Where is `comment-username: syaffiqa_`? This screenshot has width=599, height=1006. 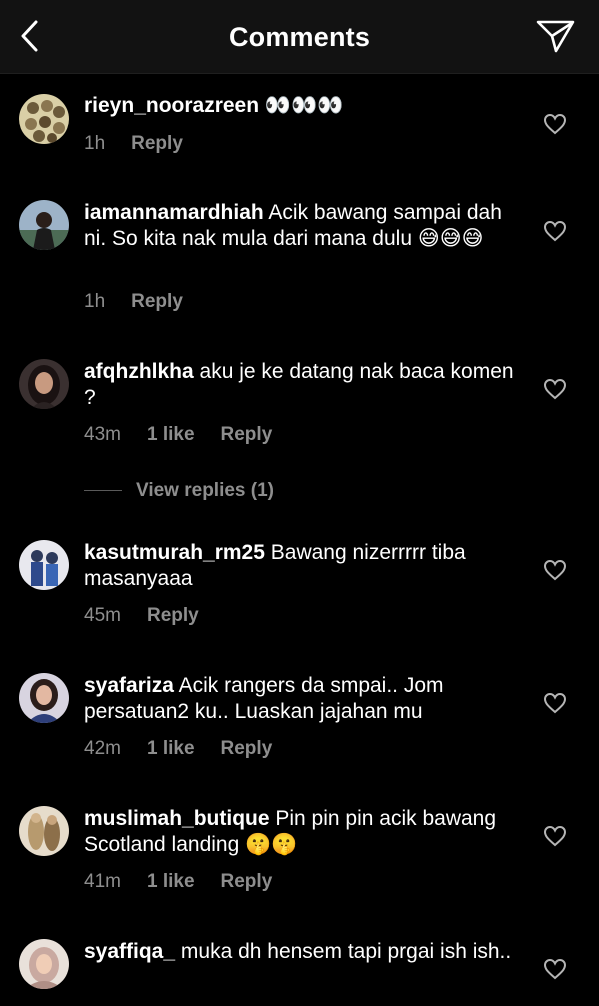 comment-username: syaffiqa_ is located at coordinates (129, 951).